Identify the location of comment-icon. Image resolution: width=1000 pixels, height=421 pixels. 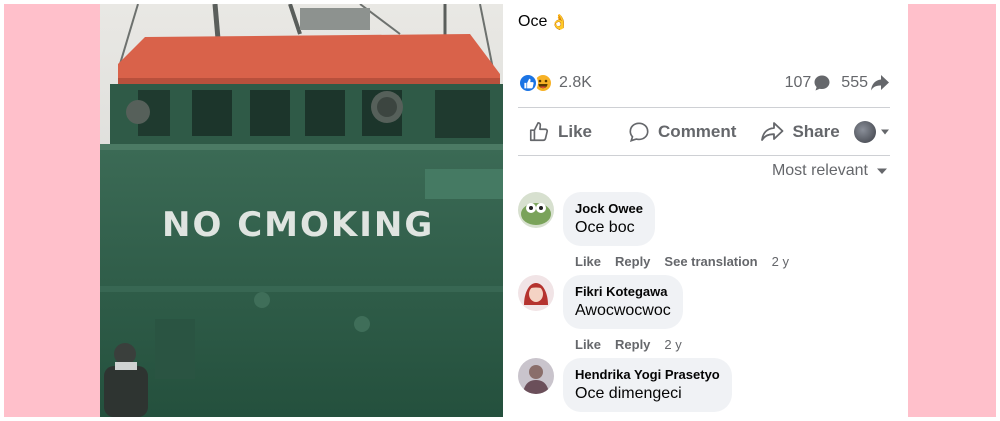
(639, 132).